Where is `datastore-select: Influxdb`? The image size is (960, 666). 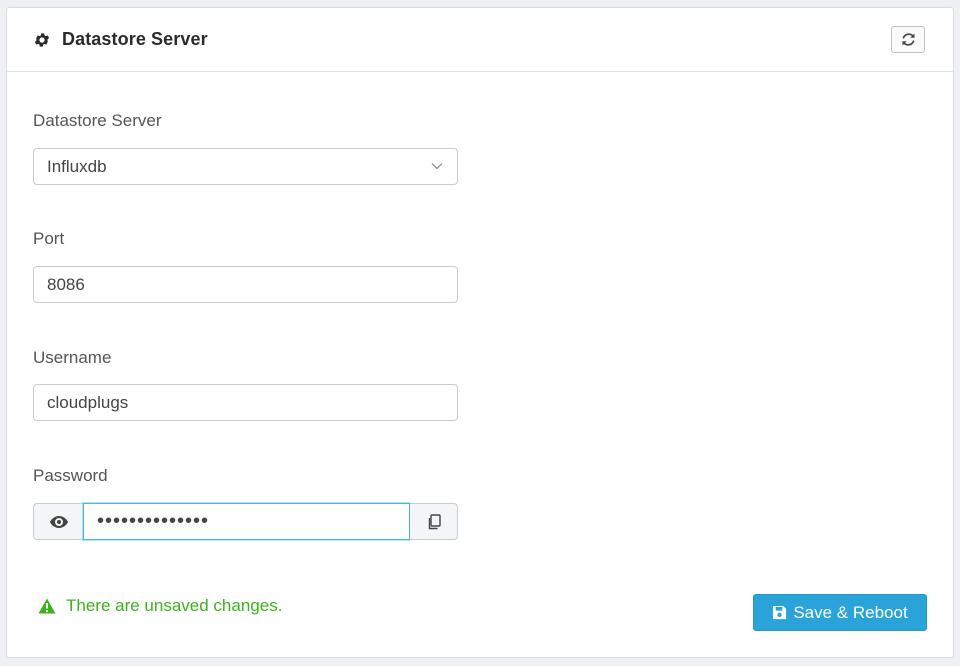 datastore-select: Influxdb is located at coordinates (245, 166).